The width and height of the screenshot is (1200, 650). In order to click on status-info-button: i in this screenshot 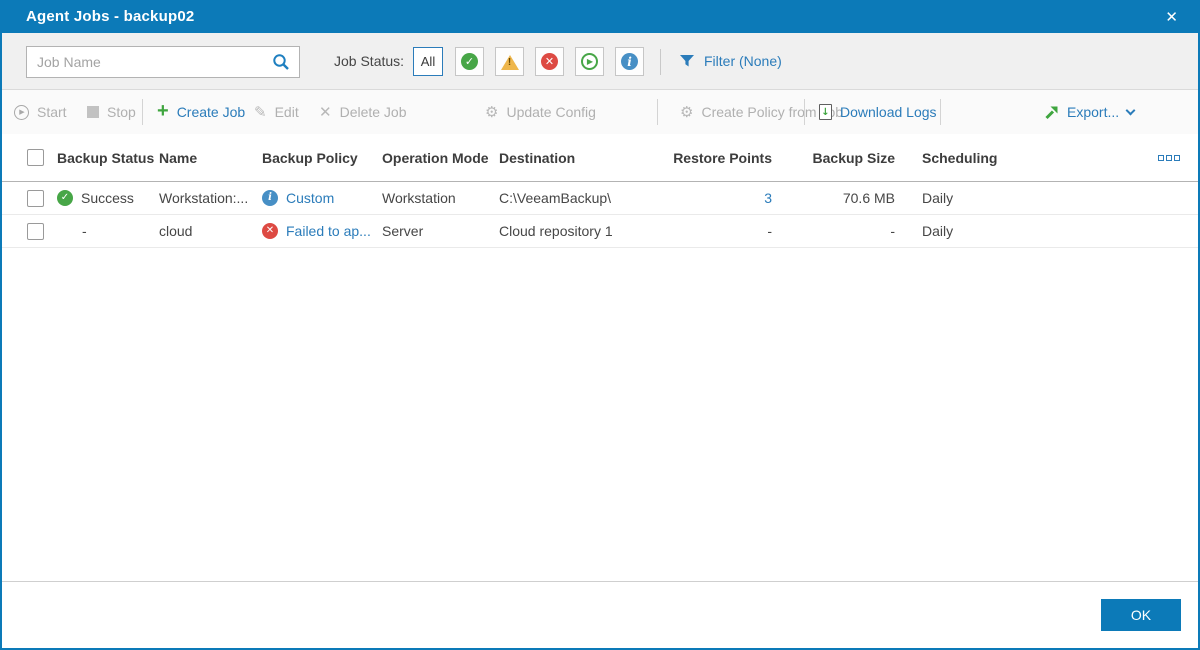, I will do `click(629, 61)`.